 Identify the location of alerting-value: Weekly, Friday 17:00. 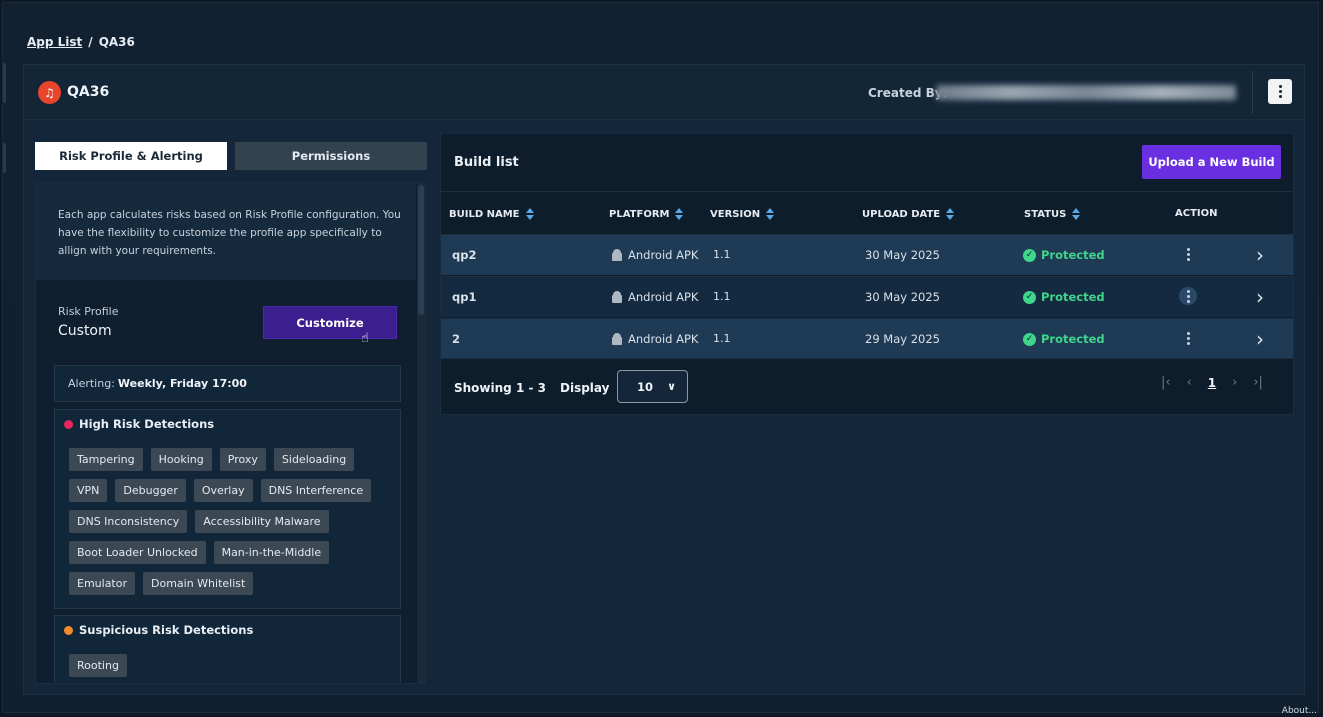
(182, 383).